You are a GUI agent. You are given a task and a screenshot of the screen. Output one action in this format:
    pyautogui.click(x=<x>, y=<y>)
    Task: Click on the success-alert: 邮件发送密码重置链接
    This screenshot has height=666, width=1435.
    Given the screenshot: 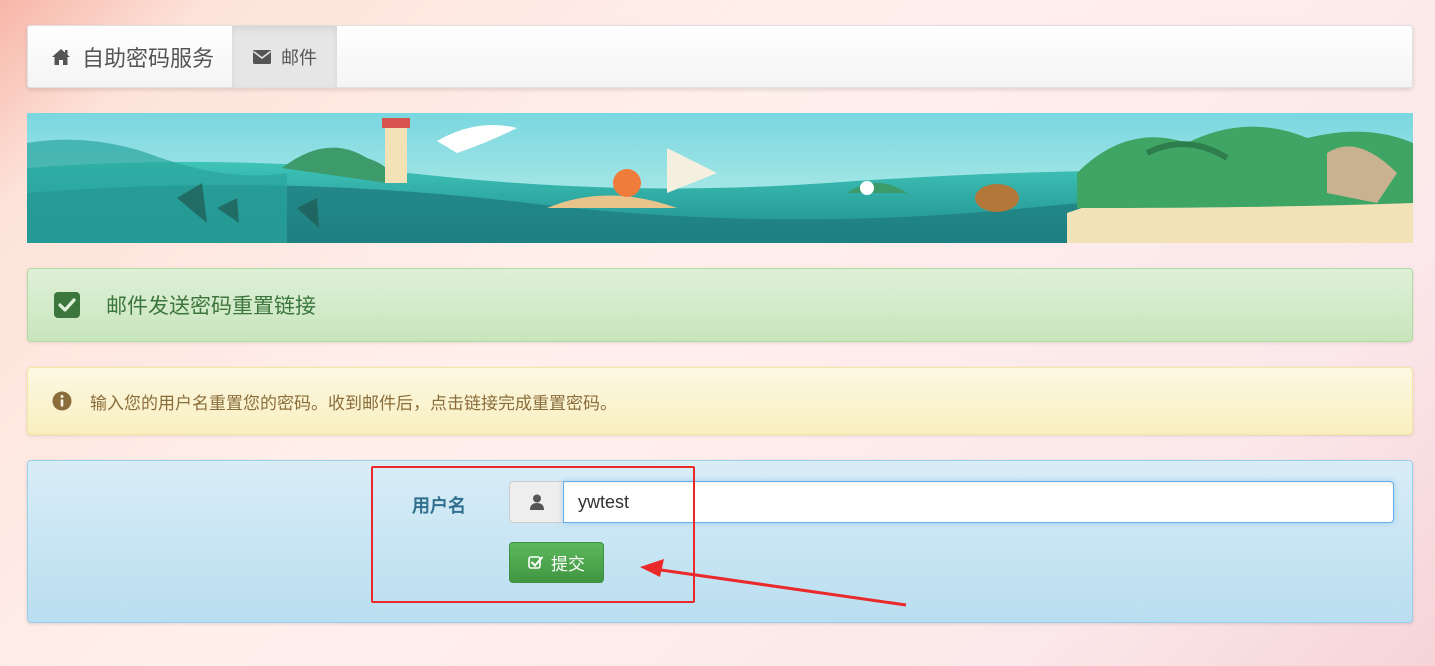 What is the action you would take?
    pyautogui.click(x=720, y=305)
    